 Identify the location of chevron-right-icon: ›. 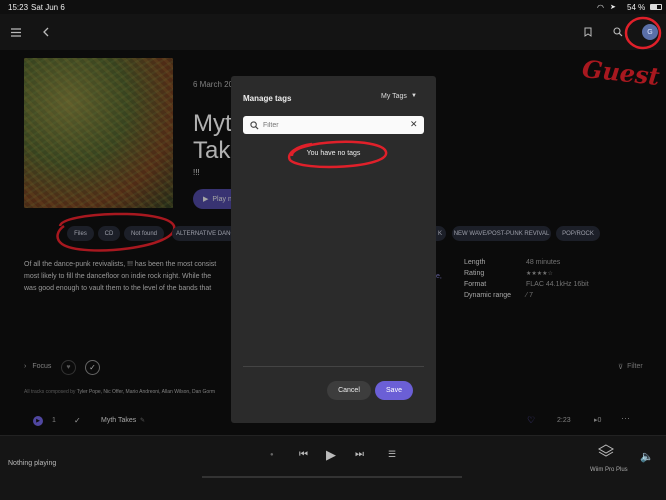
(25, 366).